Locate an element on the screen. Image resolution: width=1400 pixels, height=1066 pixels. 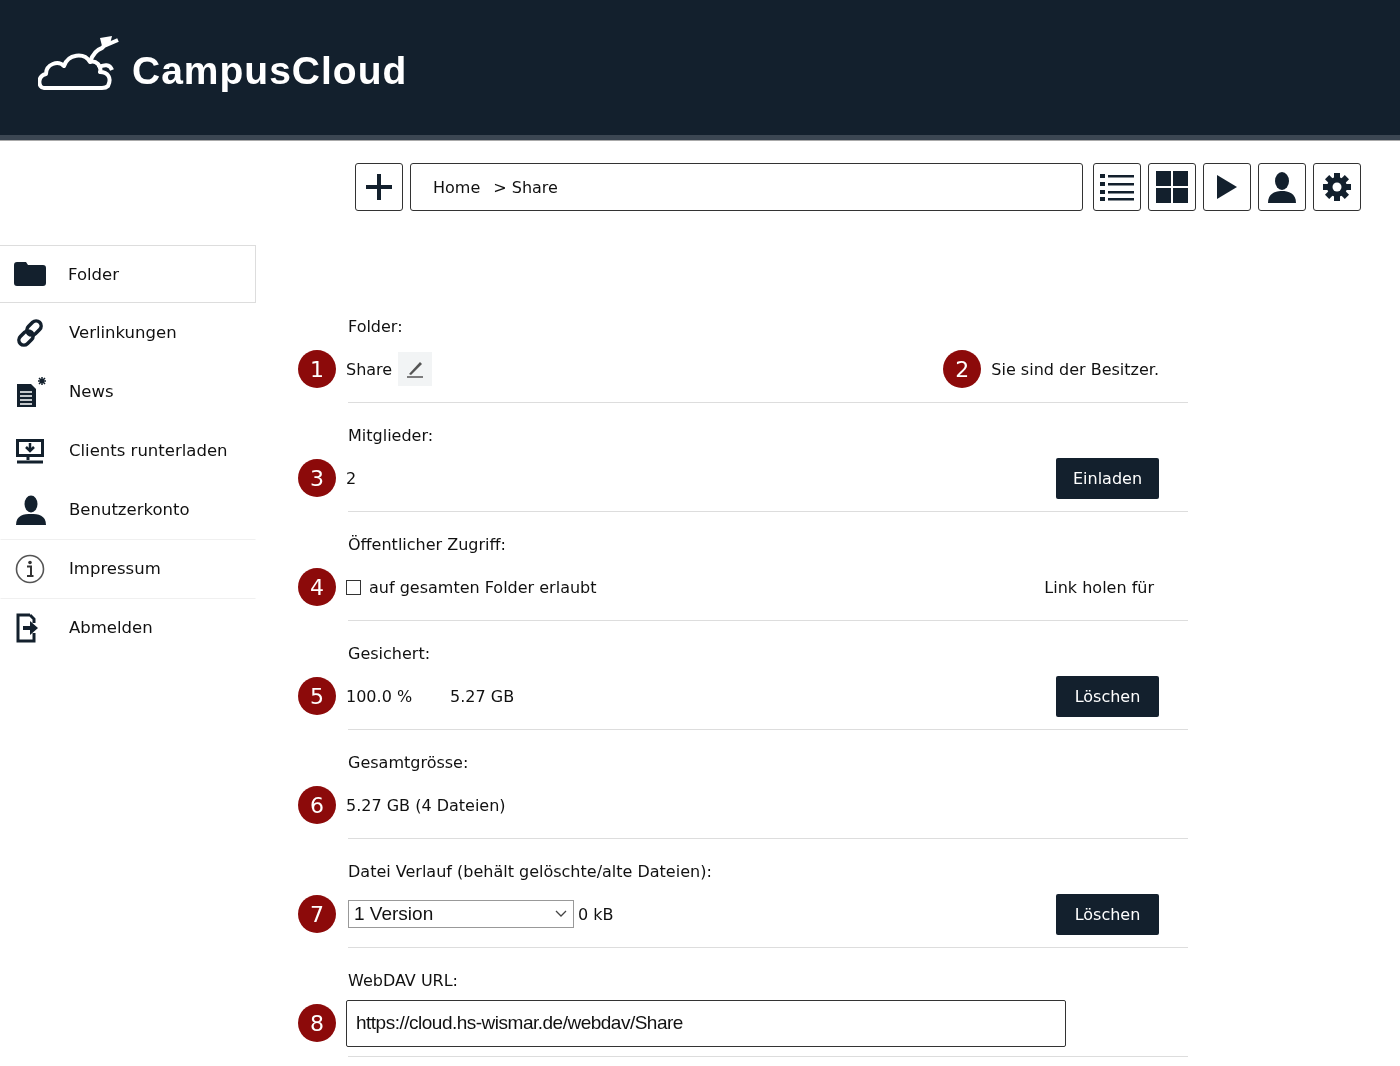
version-dropdown: 1 Version is located at coordinates (461, 914).